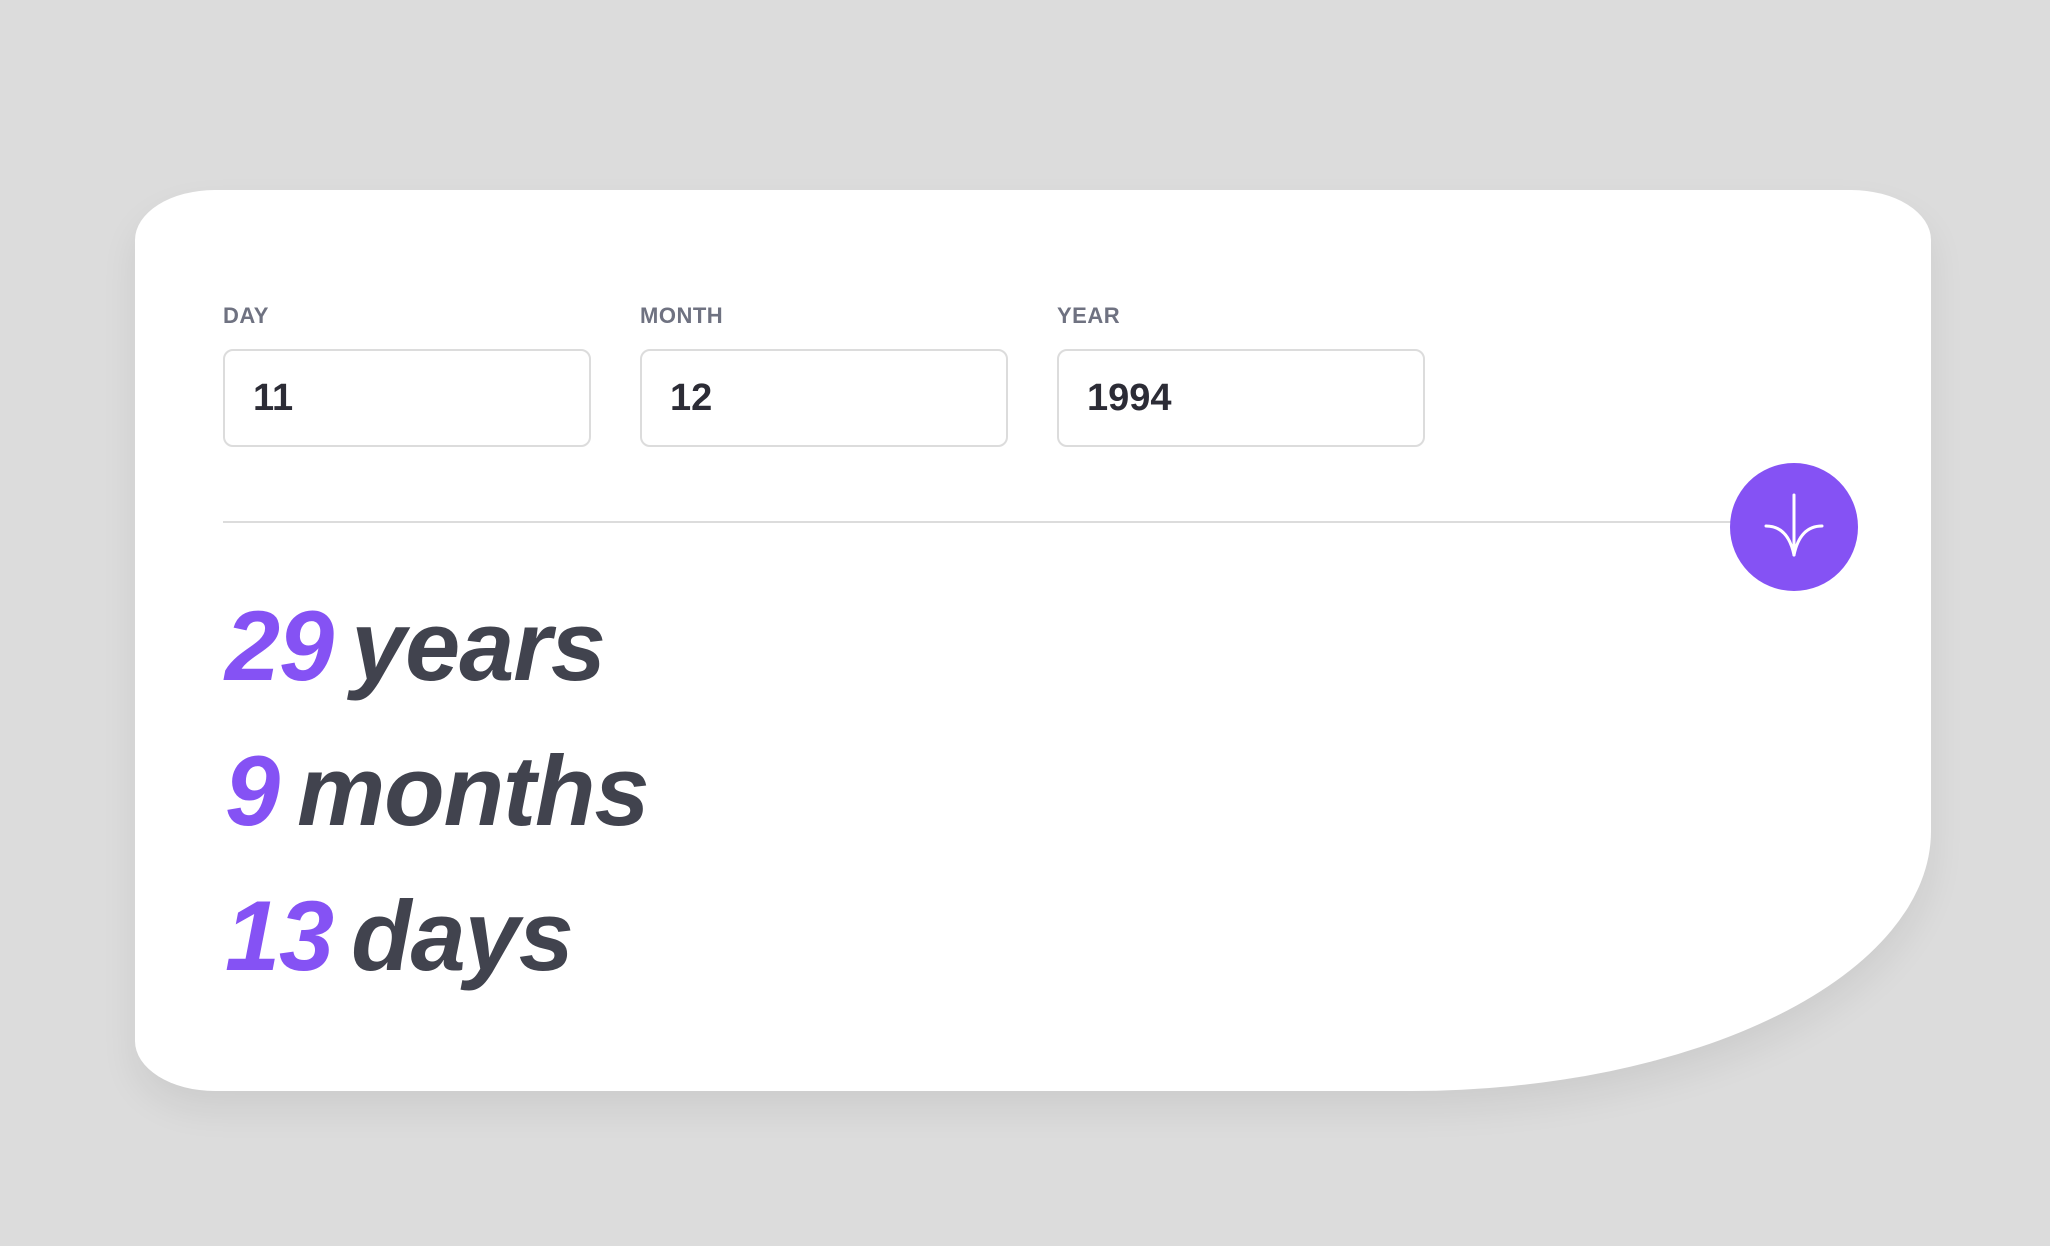 This screenshot has height=1246, width=2050. I want to click on result-years: 29 years, so click(415, 646).